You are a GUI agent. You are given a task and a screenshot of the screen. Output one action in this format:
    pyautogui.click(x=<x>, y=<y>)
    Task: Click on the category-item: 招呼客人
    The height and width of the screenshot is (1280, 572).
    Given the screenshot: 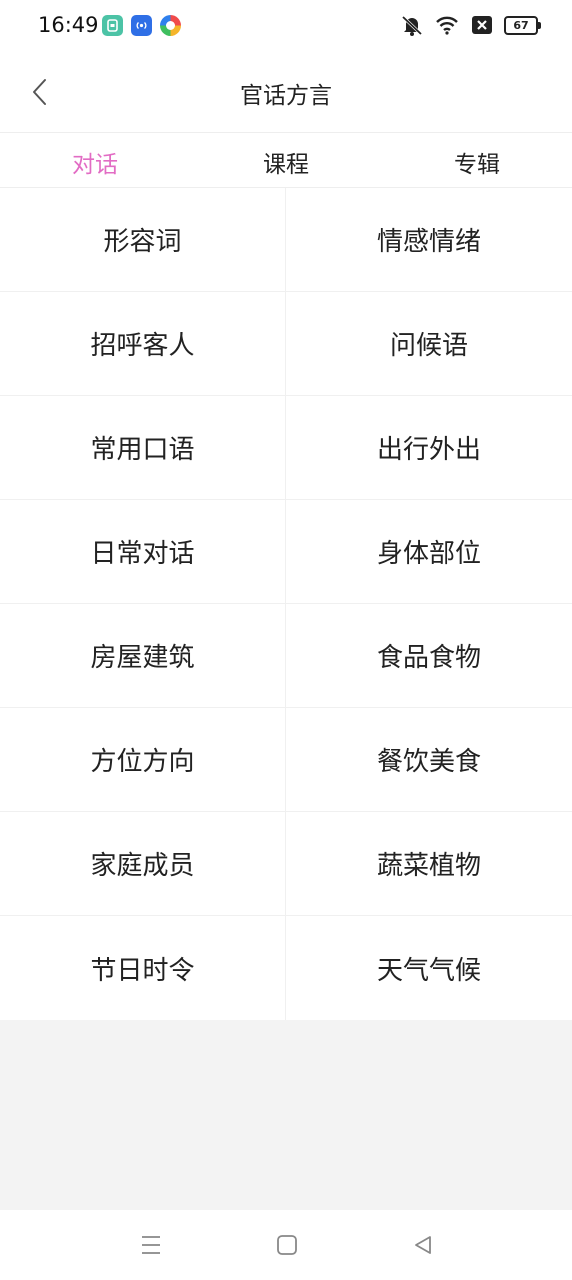 What is the action you would take?
    pyautogui.click(x=143, y=344)
    